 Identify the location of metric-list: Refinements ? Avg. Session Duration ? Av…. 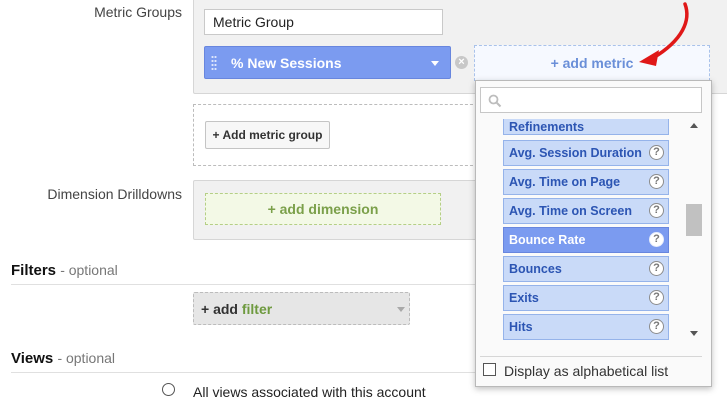
(589, 232).